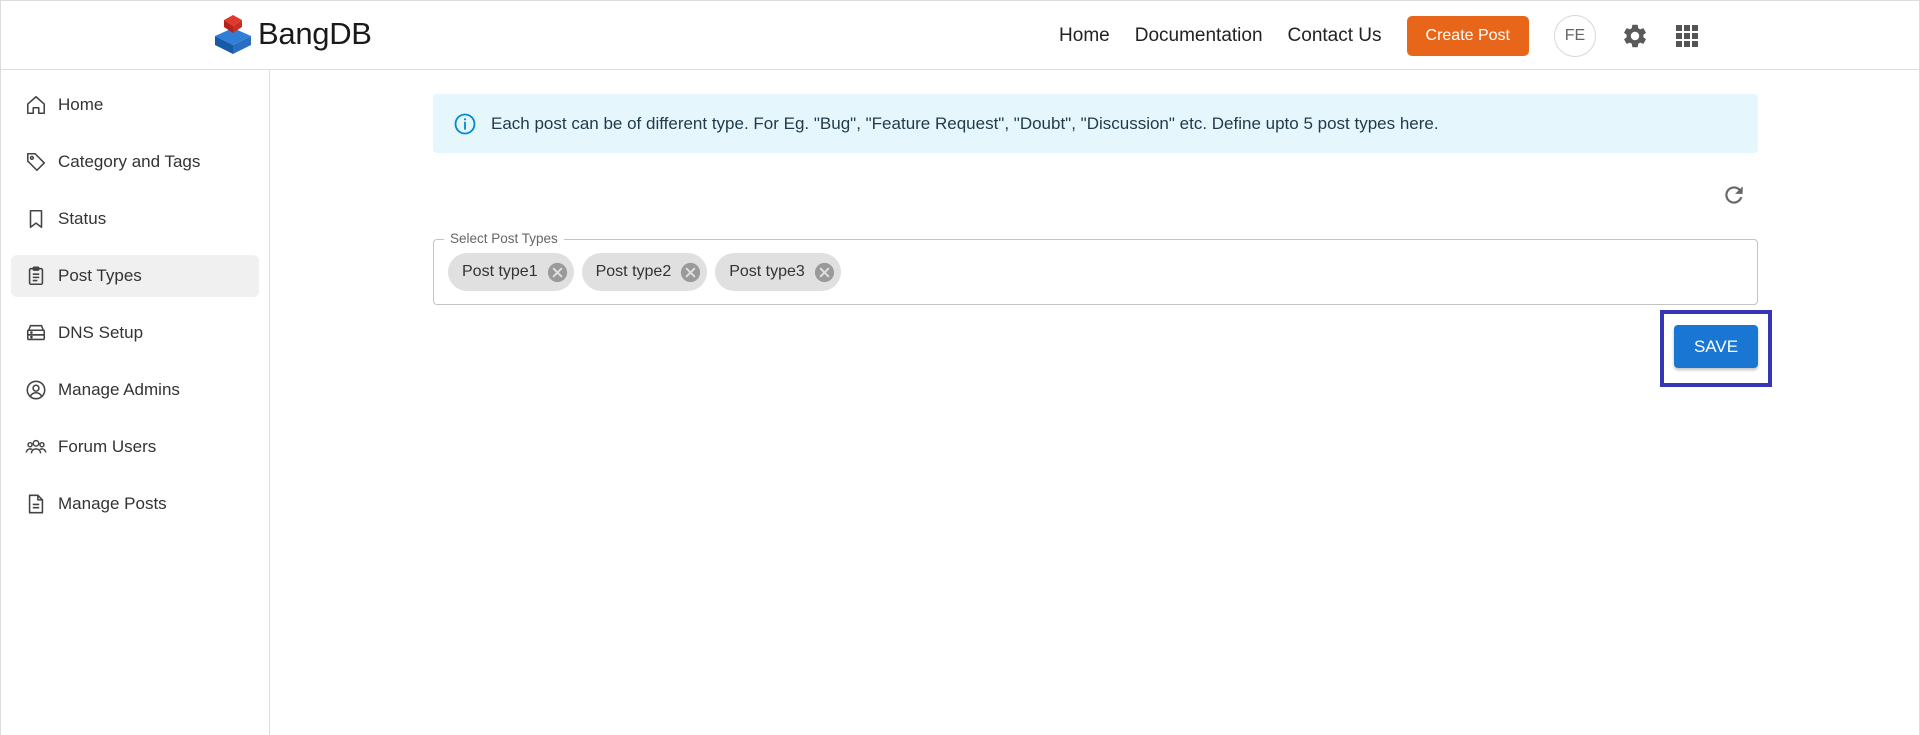 The width and height of the screenshot is (1920, 735). Describe the element at coordinates (81, 104) in the screenshot. I see `sidebar-item-label: Home` at that location.